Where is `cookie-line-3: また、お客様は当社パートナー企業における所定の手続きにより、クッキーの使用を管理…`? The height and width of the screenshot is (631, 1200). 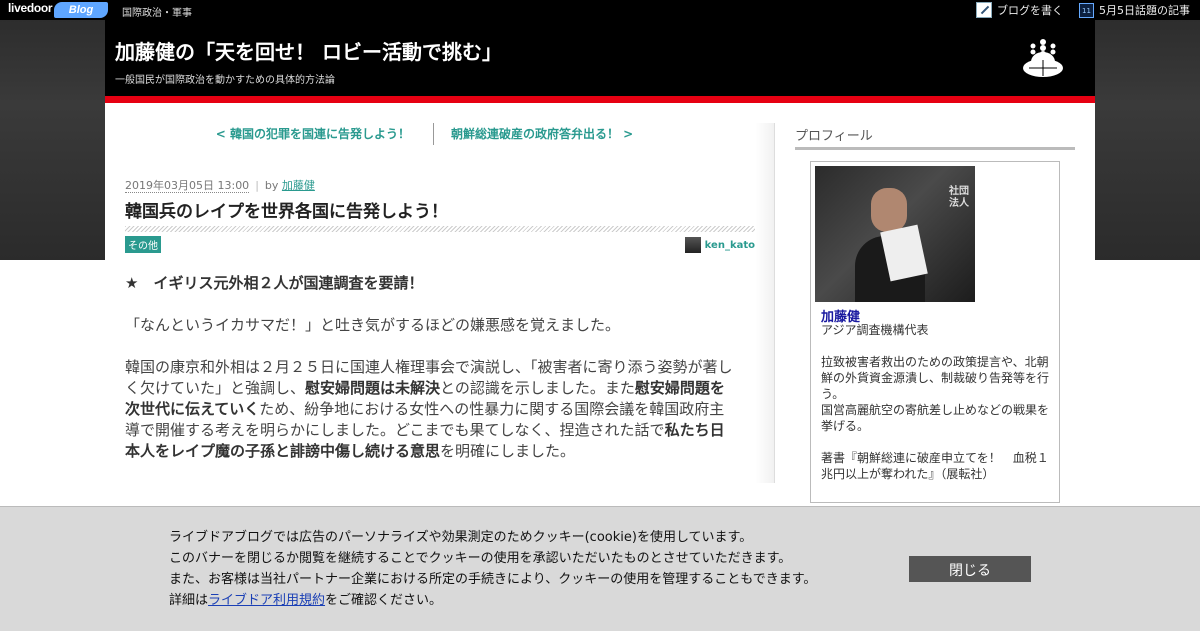 cookie-line-3: また、お客様は当社パートナー企業における所定の手続きにより、クッキーの使用を管理… is located at coordinates (493, 579).